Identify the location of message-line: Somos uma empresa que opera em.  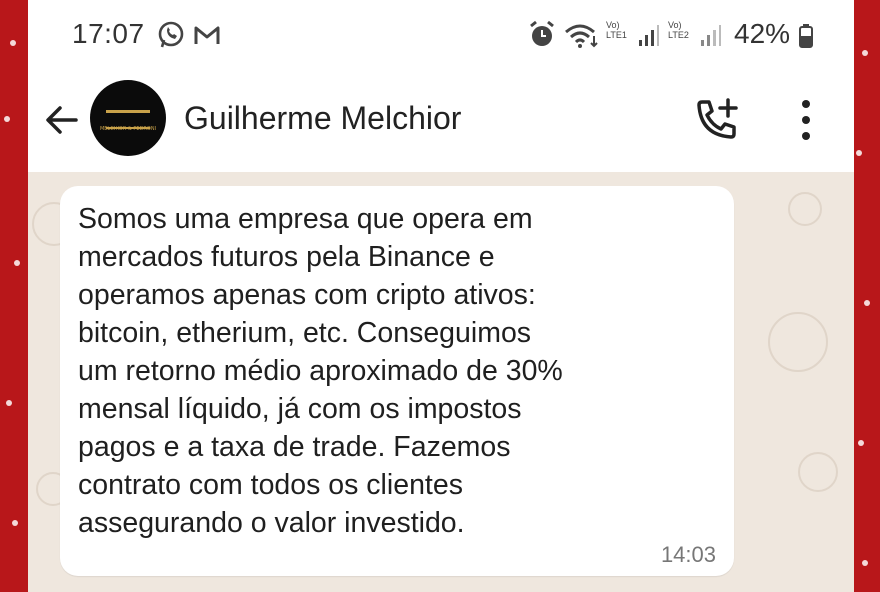
(305, 219).